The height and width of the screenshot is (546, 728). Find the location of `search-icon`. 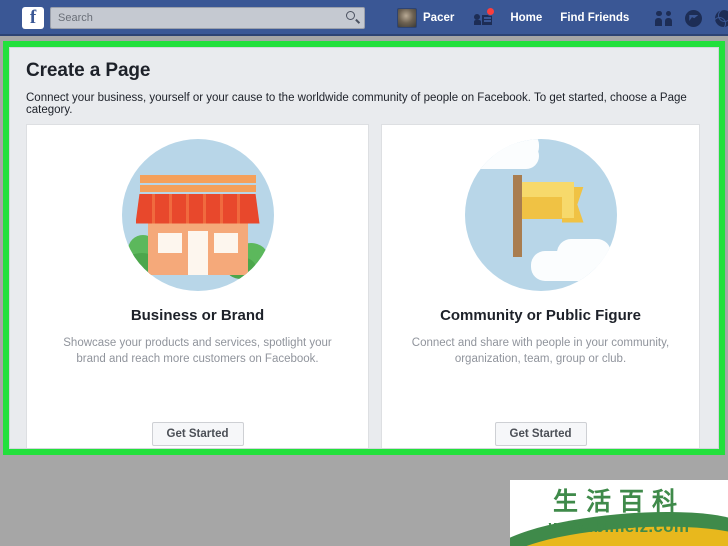

search-icon is located at coordinates (353, 17).